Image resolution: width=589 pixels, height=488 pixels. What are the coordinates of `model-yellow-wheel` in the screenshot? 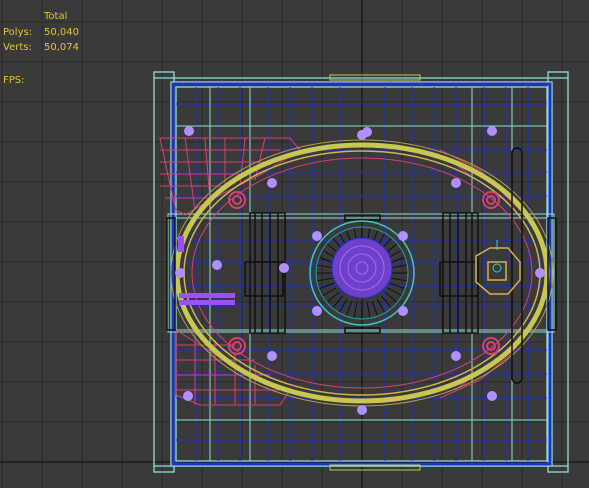 It's located at (498, 271).